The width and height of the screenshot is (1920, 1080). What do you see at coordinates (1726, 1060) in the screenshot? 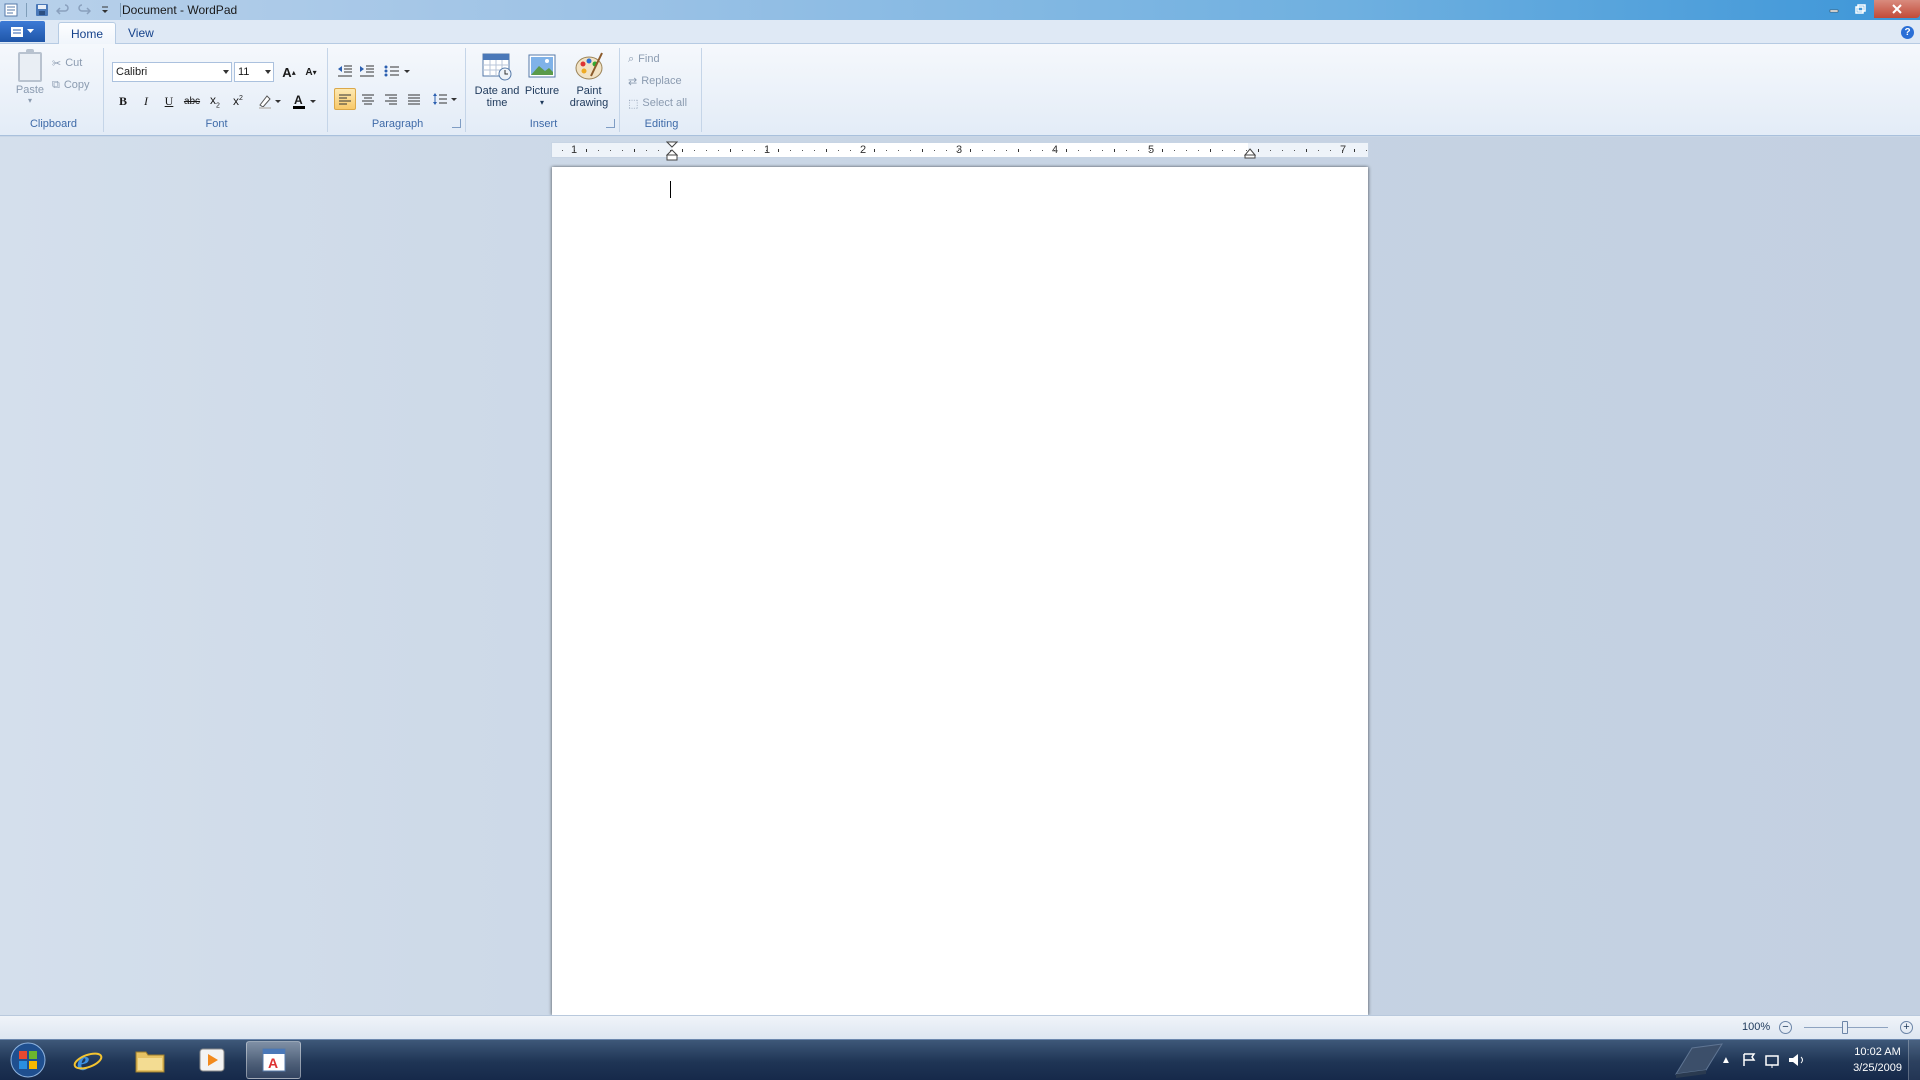
I see `show-hidden-icons-icon: ▲` at bounding box center [1726, 1060].